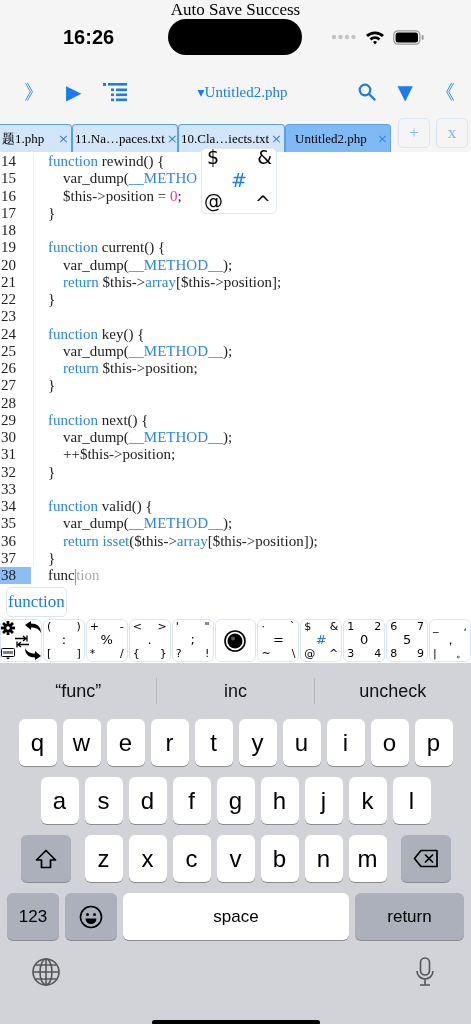  Describe the element at coordinates (16, 472) in the screenshot. I see `line-number: 32` at that location.